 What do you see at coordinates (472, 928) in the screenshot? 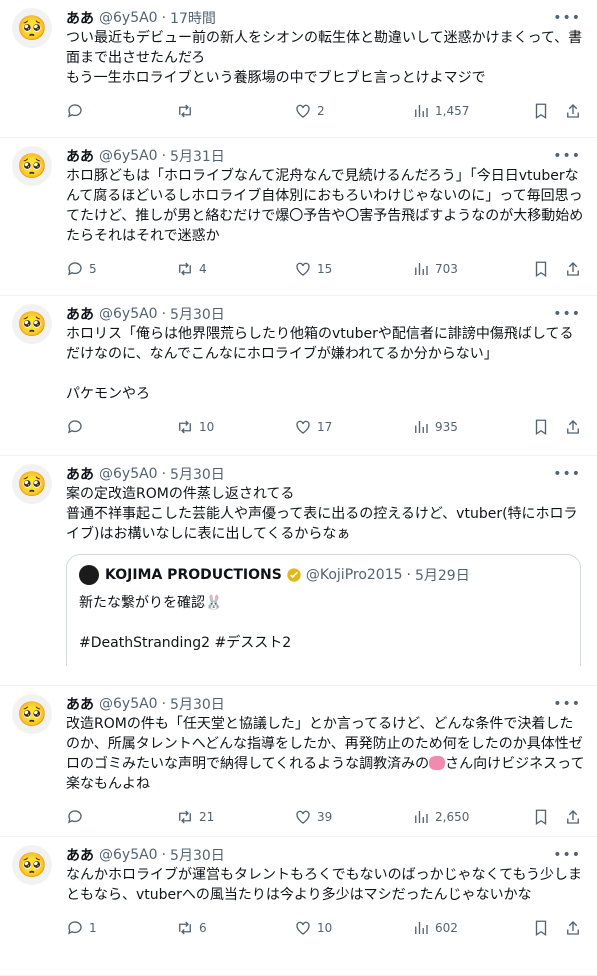
I see `views-button: 602` at bounding box center [472, 928].